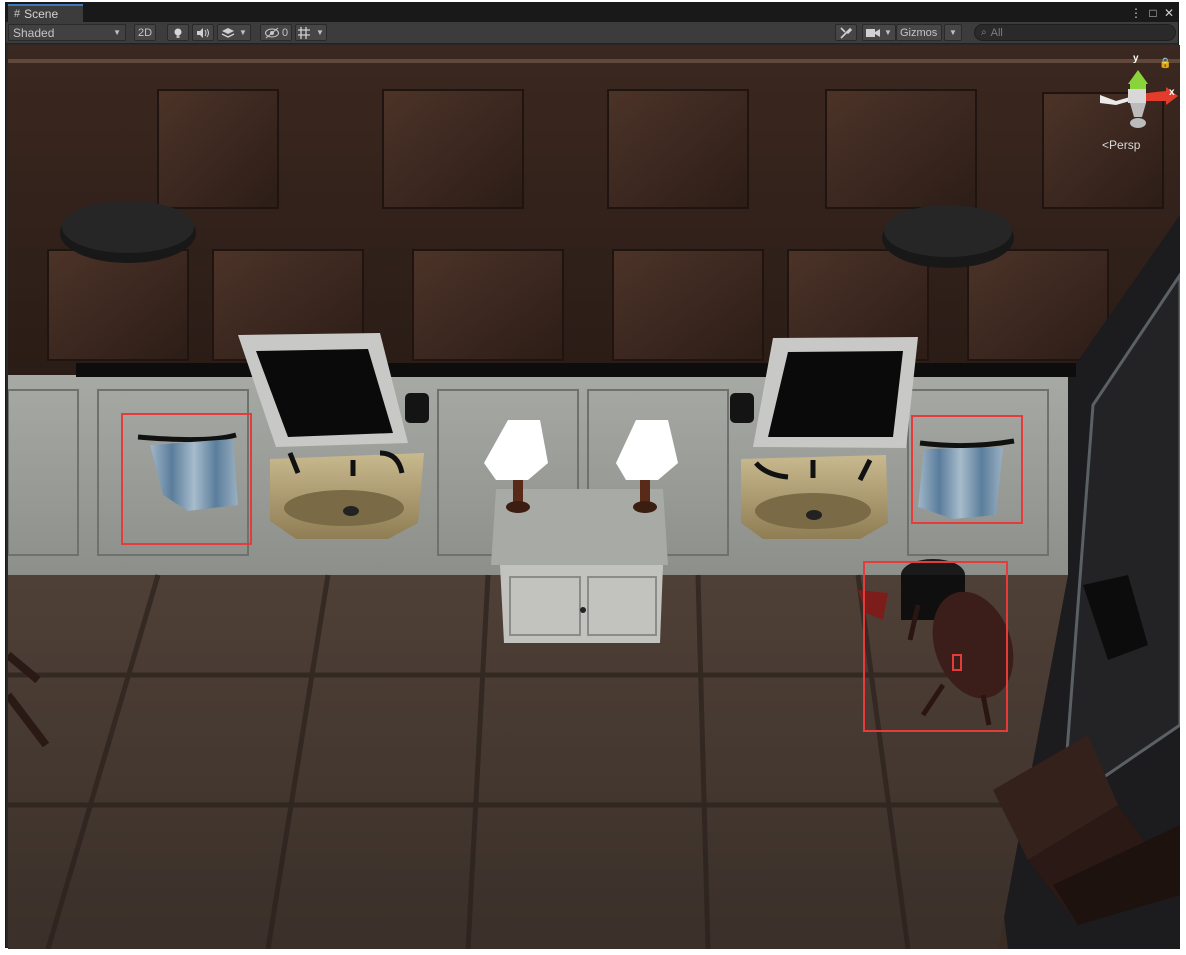  I want to click on scene-hash-icon: #, so click(17, 14).